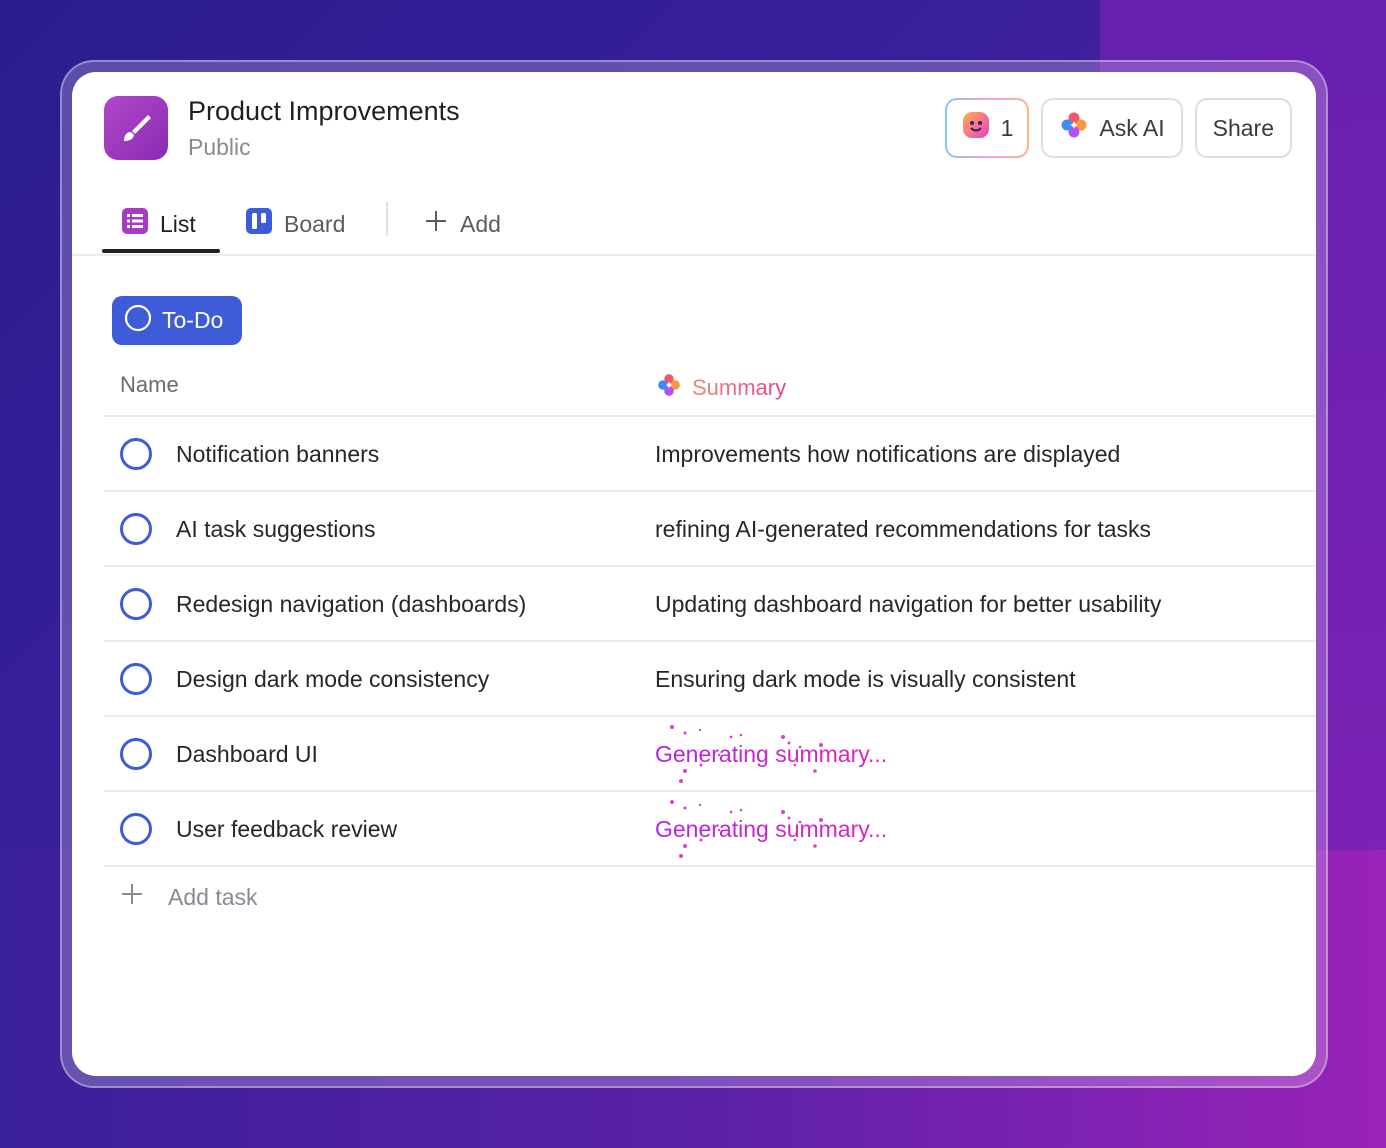  Describe the element at coordinates (324, 111) in the screenshot. I see `page-title: Product Improvements` at that location.